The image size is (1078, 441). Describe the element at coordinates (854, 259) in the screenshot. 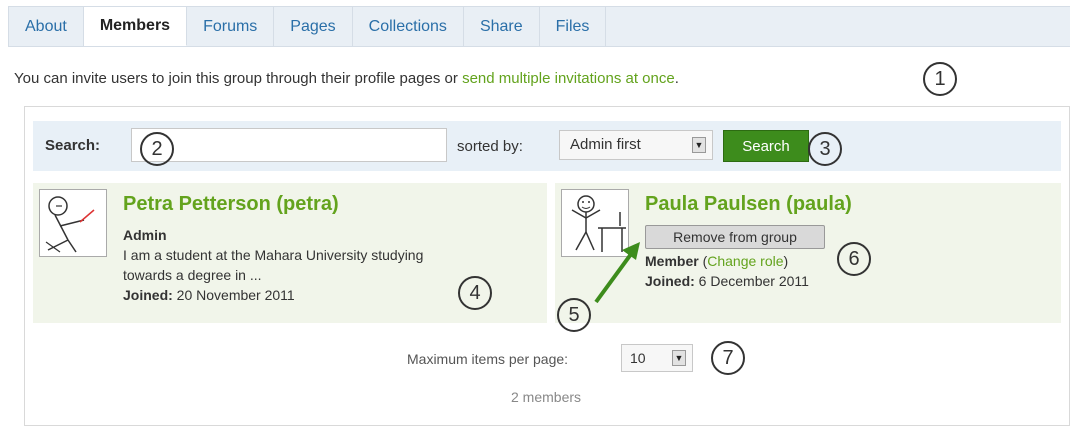

I see `callout-6: 6` at that location.